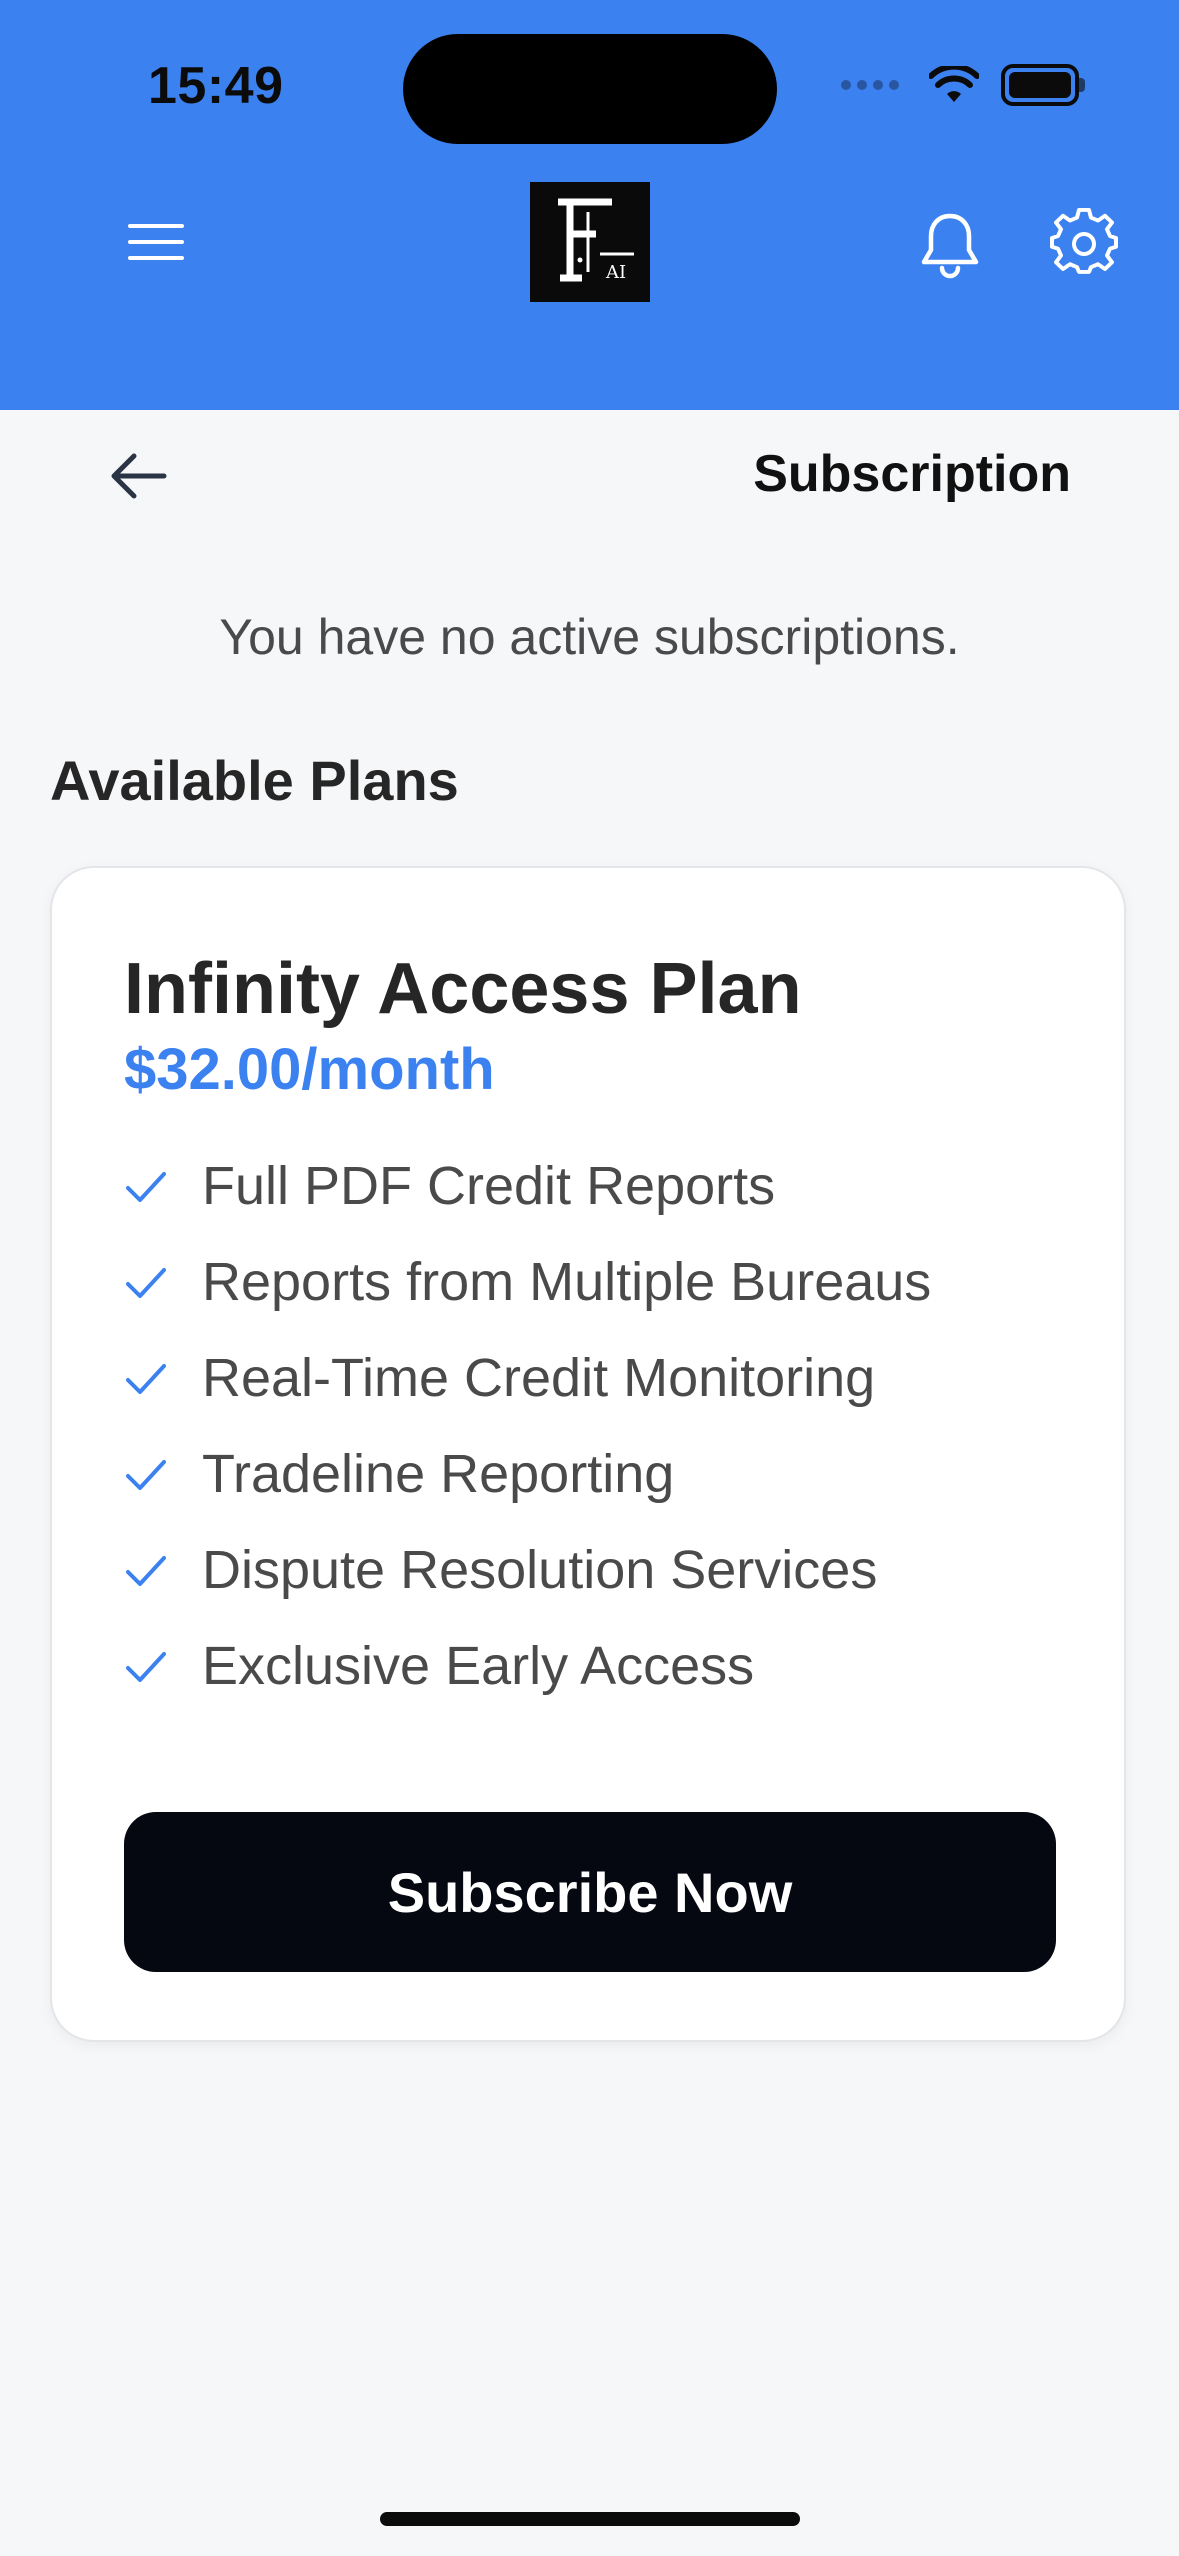 The width and height of the screenshot is (1179, 2556). I want to click on logo-text: AI, so click(615, 272).